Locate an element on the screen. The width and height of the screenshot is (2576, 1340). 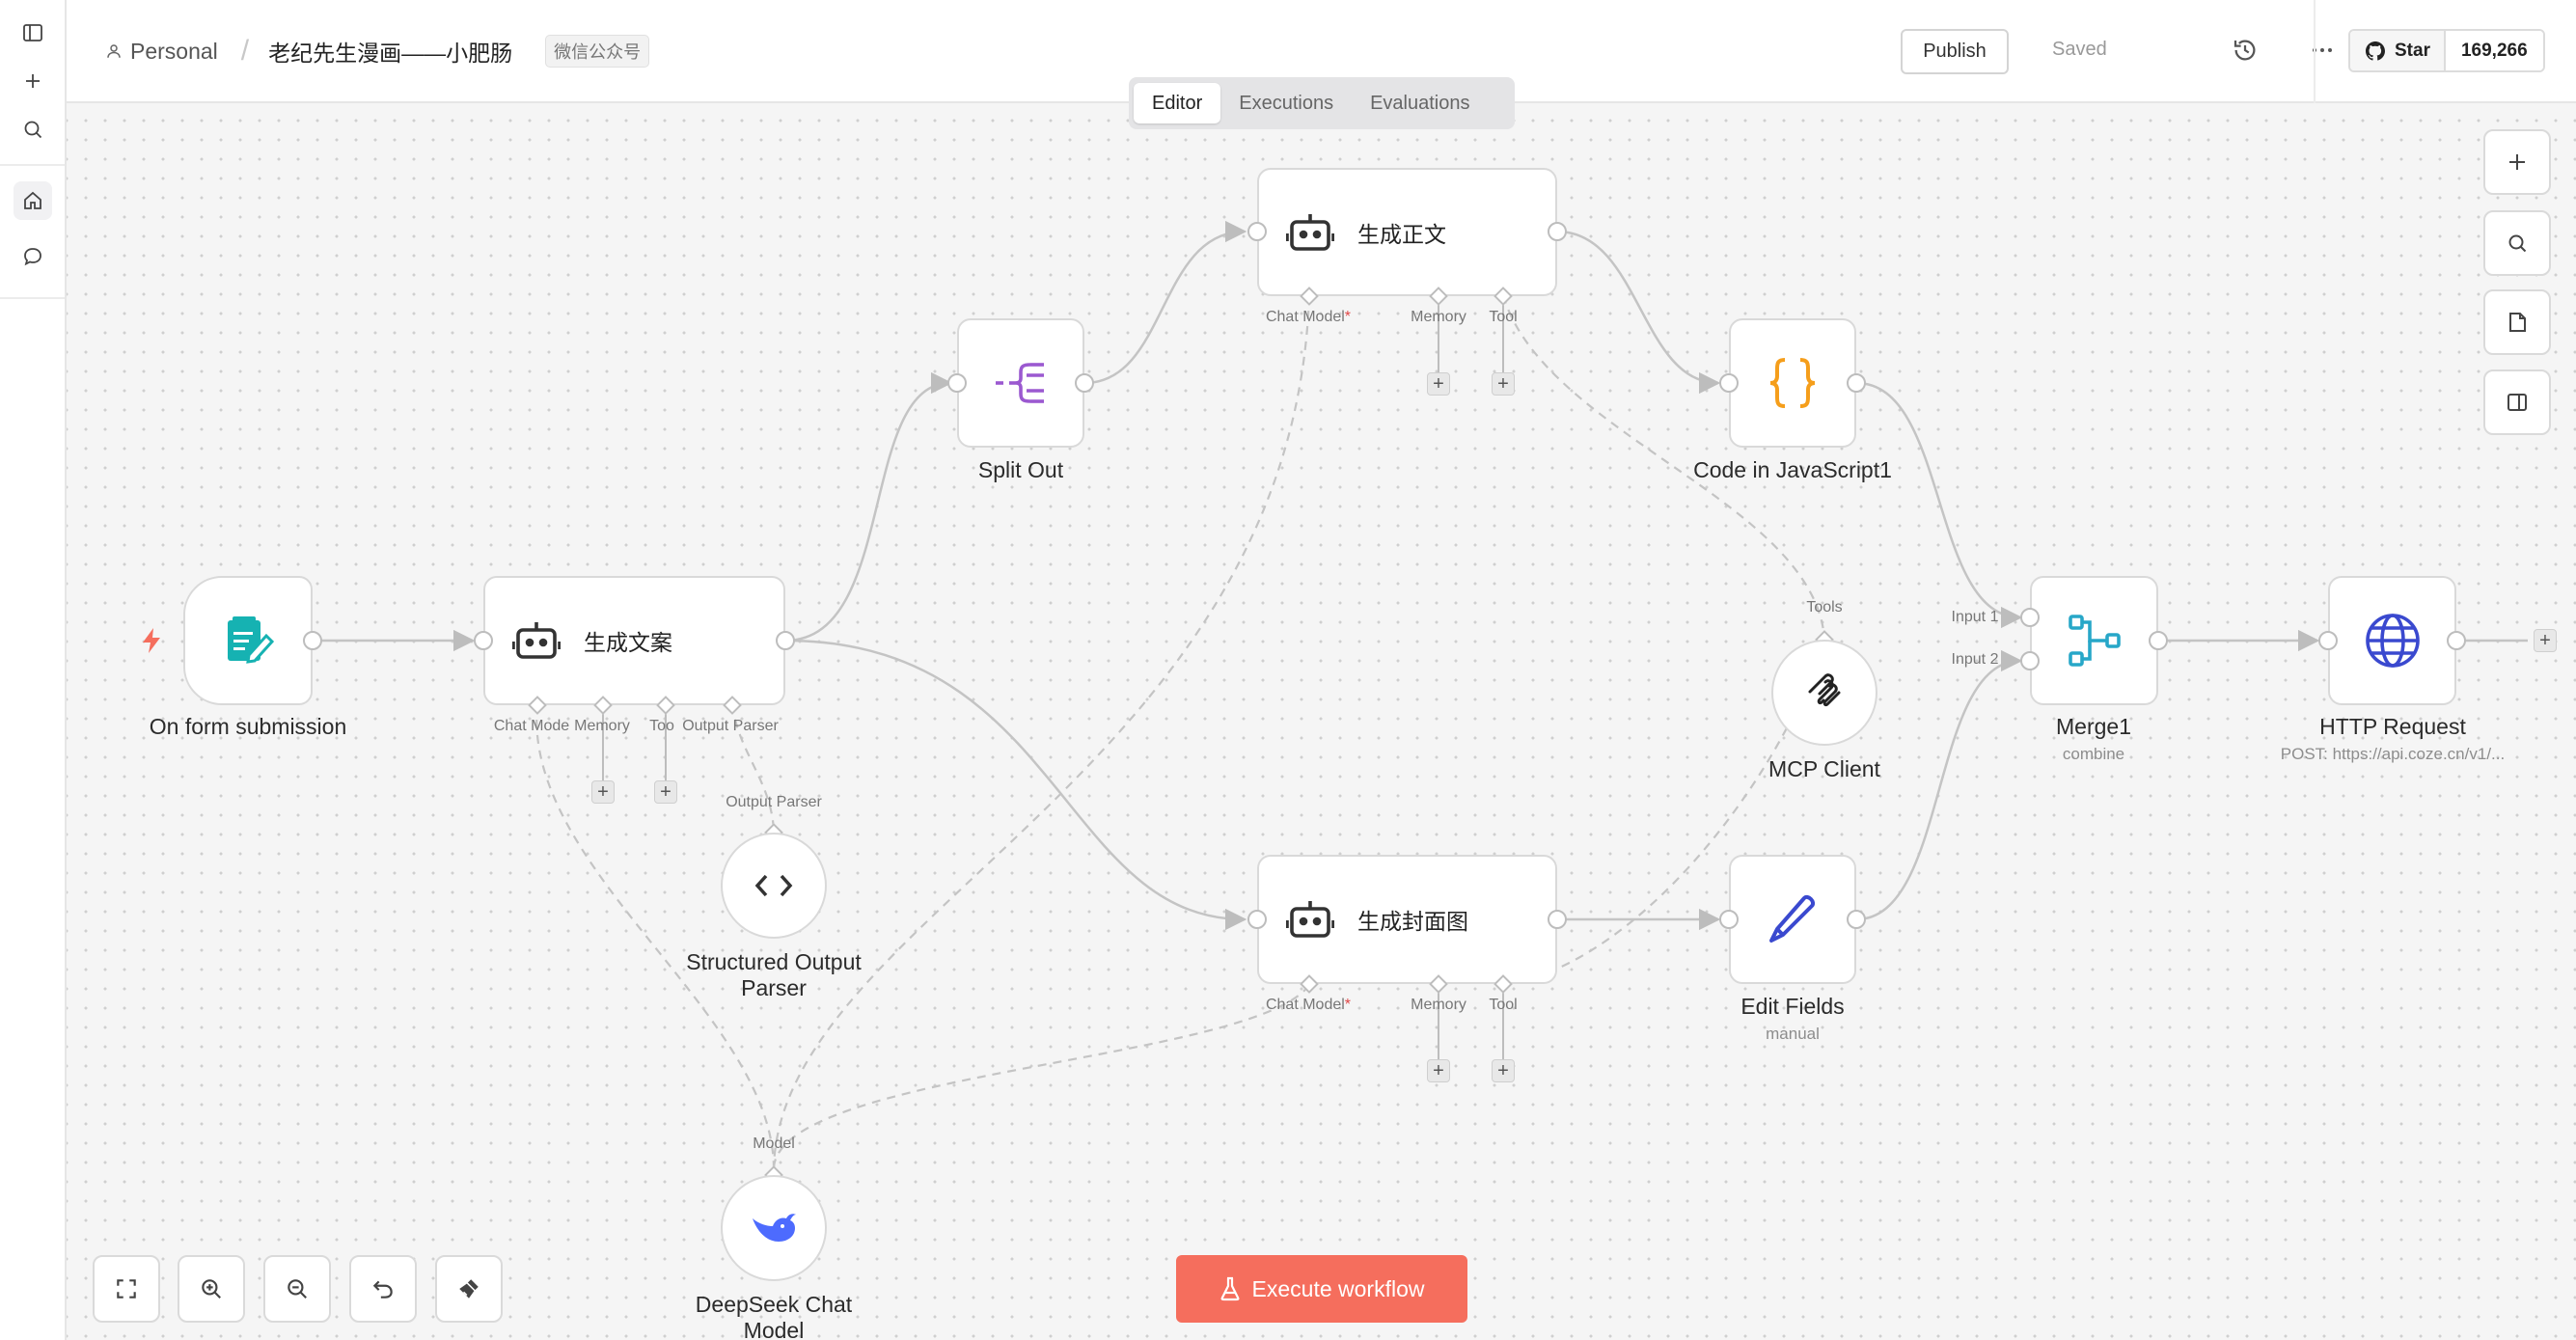
breadcrumb: Personal / 老纪先生漫画——小肥肠 微信公众号 is located at coordinates (377, 52).